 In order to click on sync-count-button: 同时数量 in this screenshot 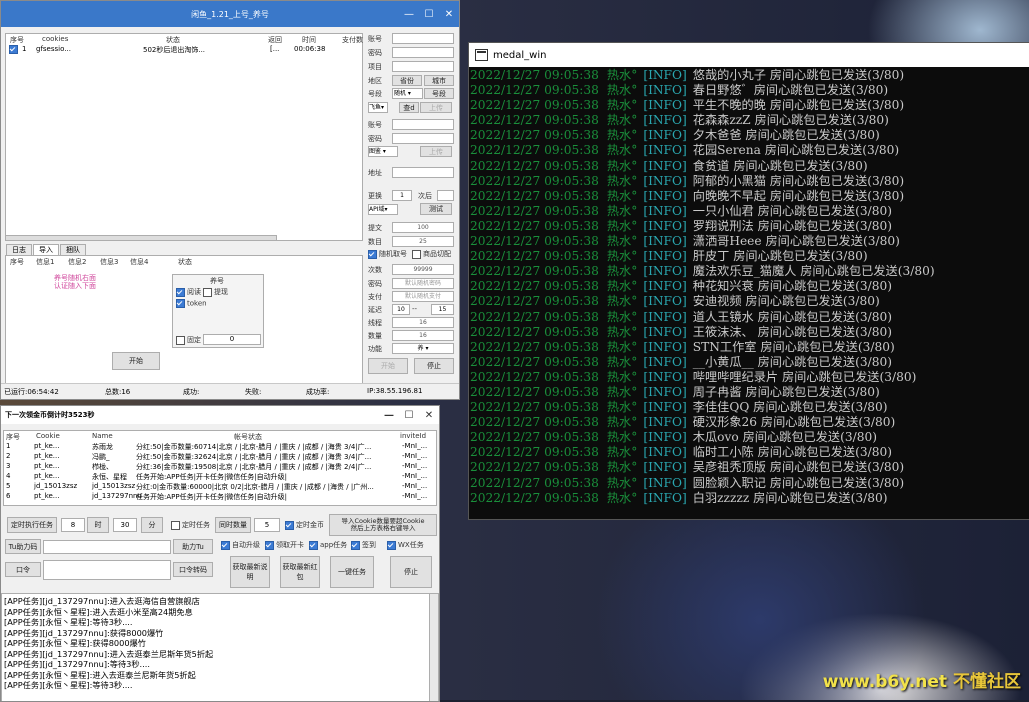, I will do `click(233, 525)`.